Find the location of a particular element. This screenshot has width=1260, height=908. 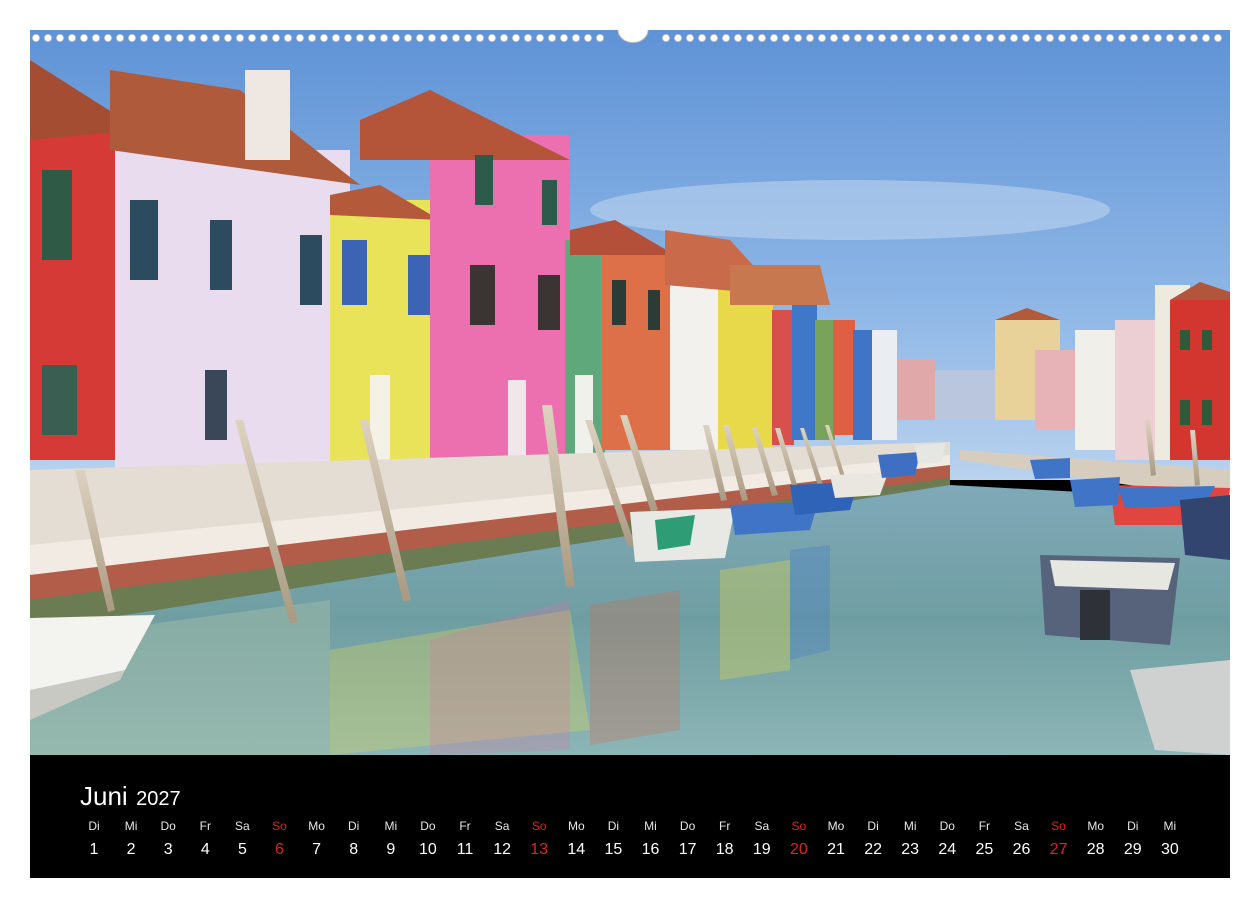

date-number: 17 is located at coordinates (687, 849).